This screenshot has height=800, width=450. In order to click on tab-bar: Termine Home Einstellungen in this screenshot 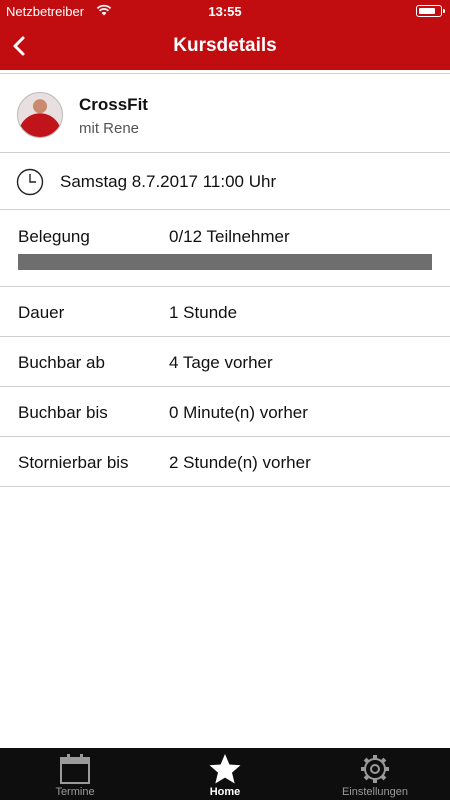, I will do `click(225, 774)`.